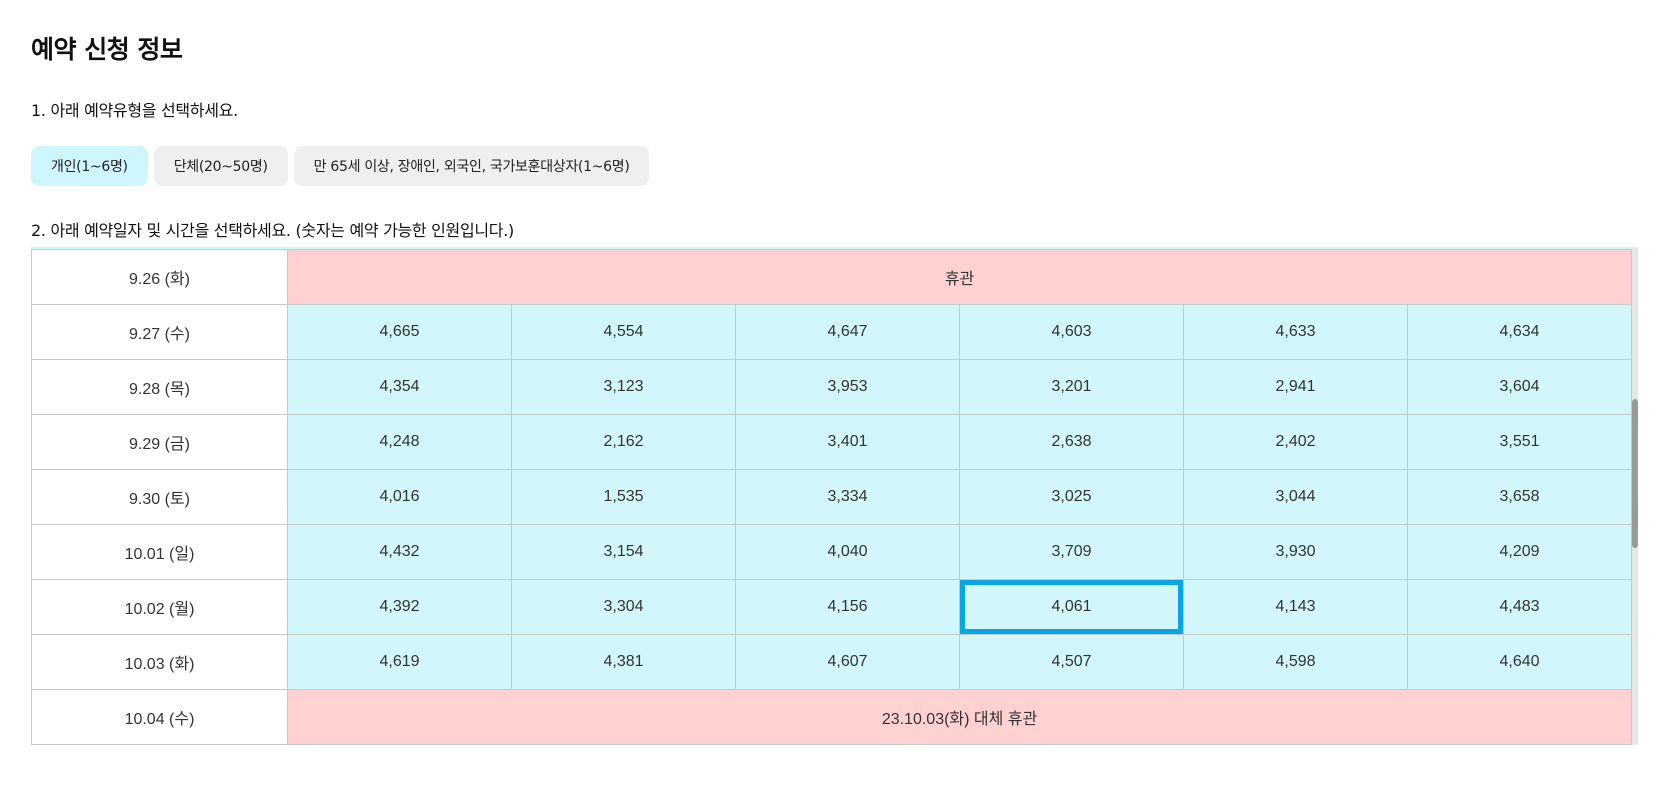 Image resolution: width=1659 pixels, height=801 pixels. I want to click on time-slot-cell: 3,123, so click(623, 387).